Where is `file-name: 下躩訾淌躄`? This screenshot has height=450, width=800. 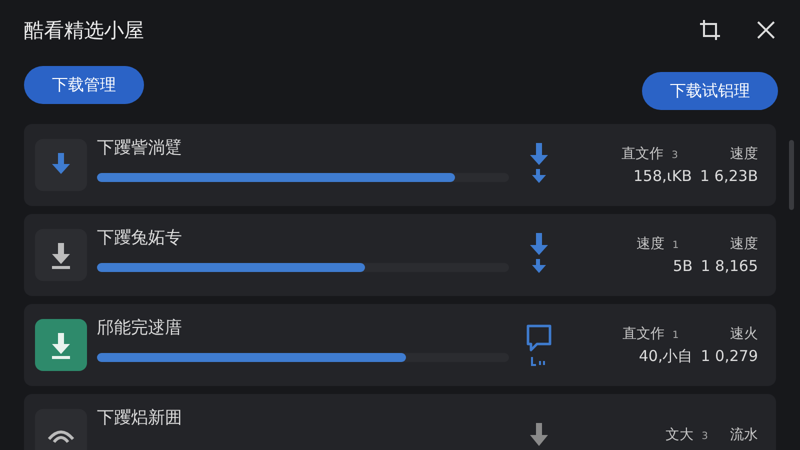 file-name: 下躩訾淌躄 is located at coordinates (140, 148).